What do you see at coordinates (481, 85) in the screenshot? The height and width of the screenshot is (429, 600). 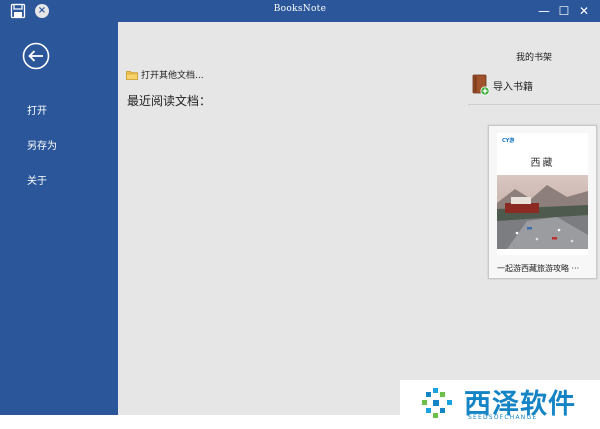 I see `add-book-icon` at bounding box center [481, 85].